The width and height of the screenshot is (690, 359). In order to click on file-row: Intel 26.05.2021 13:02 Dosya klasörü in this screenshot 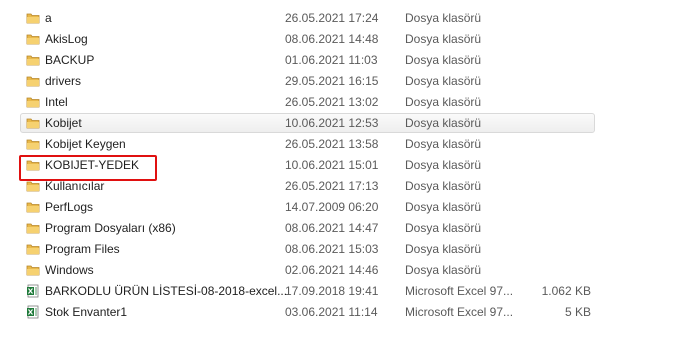, I will do `click(345, 102)`.